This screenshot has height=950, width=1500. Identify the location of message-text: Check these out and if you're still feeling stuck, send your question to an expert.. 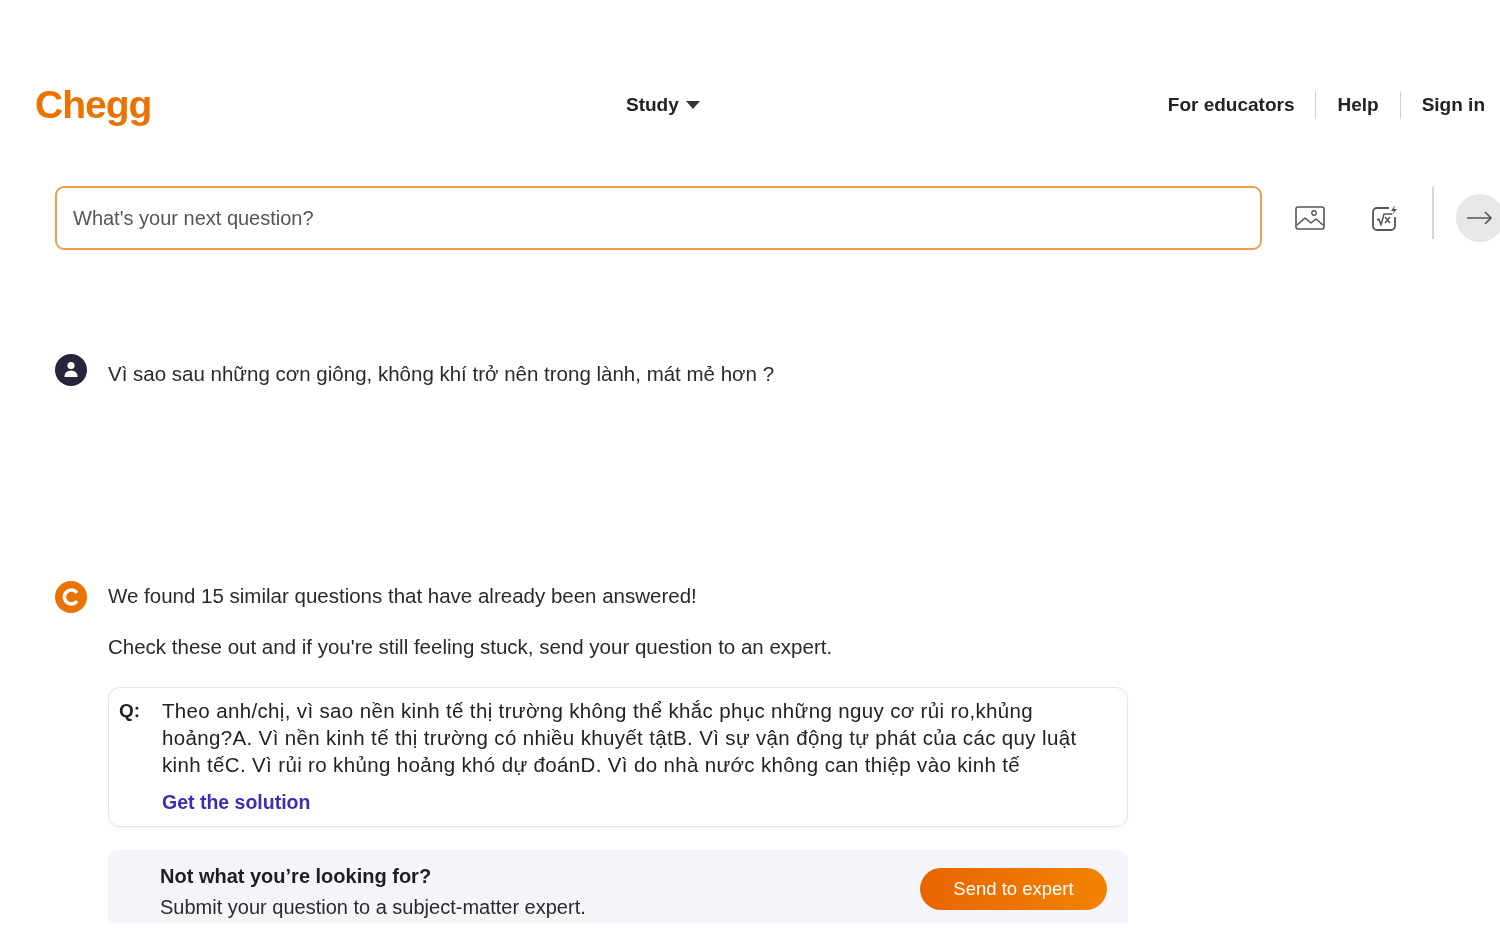
(470, 647).